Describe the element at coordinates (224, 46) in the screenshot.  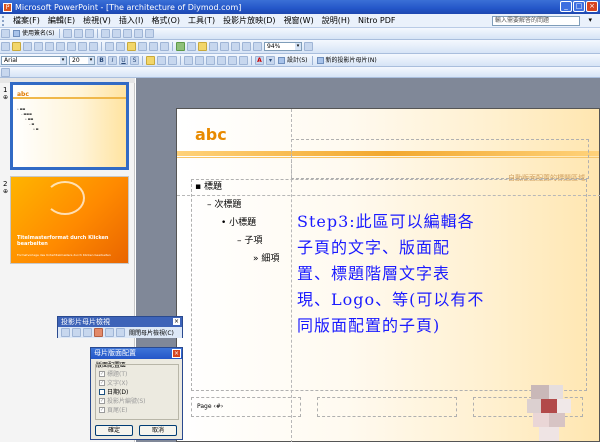
I see `expand-all-icon` at that location.